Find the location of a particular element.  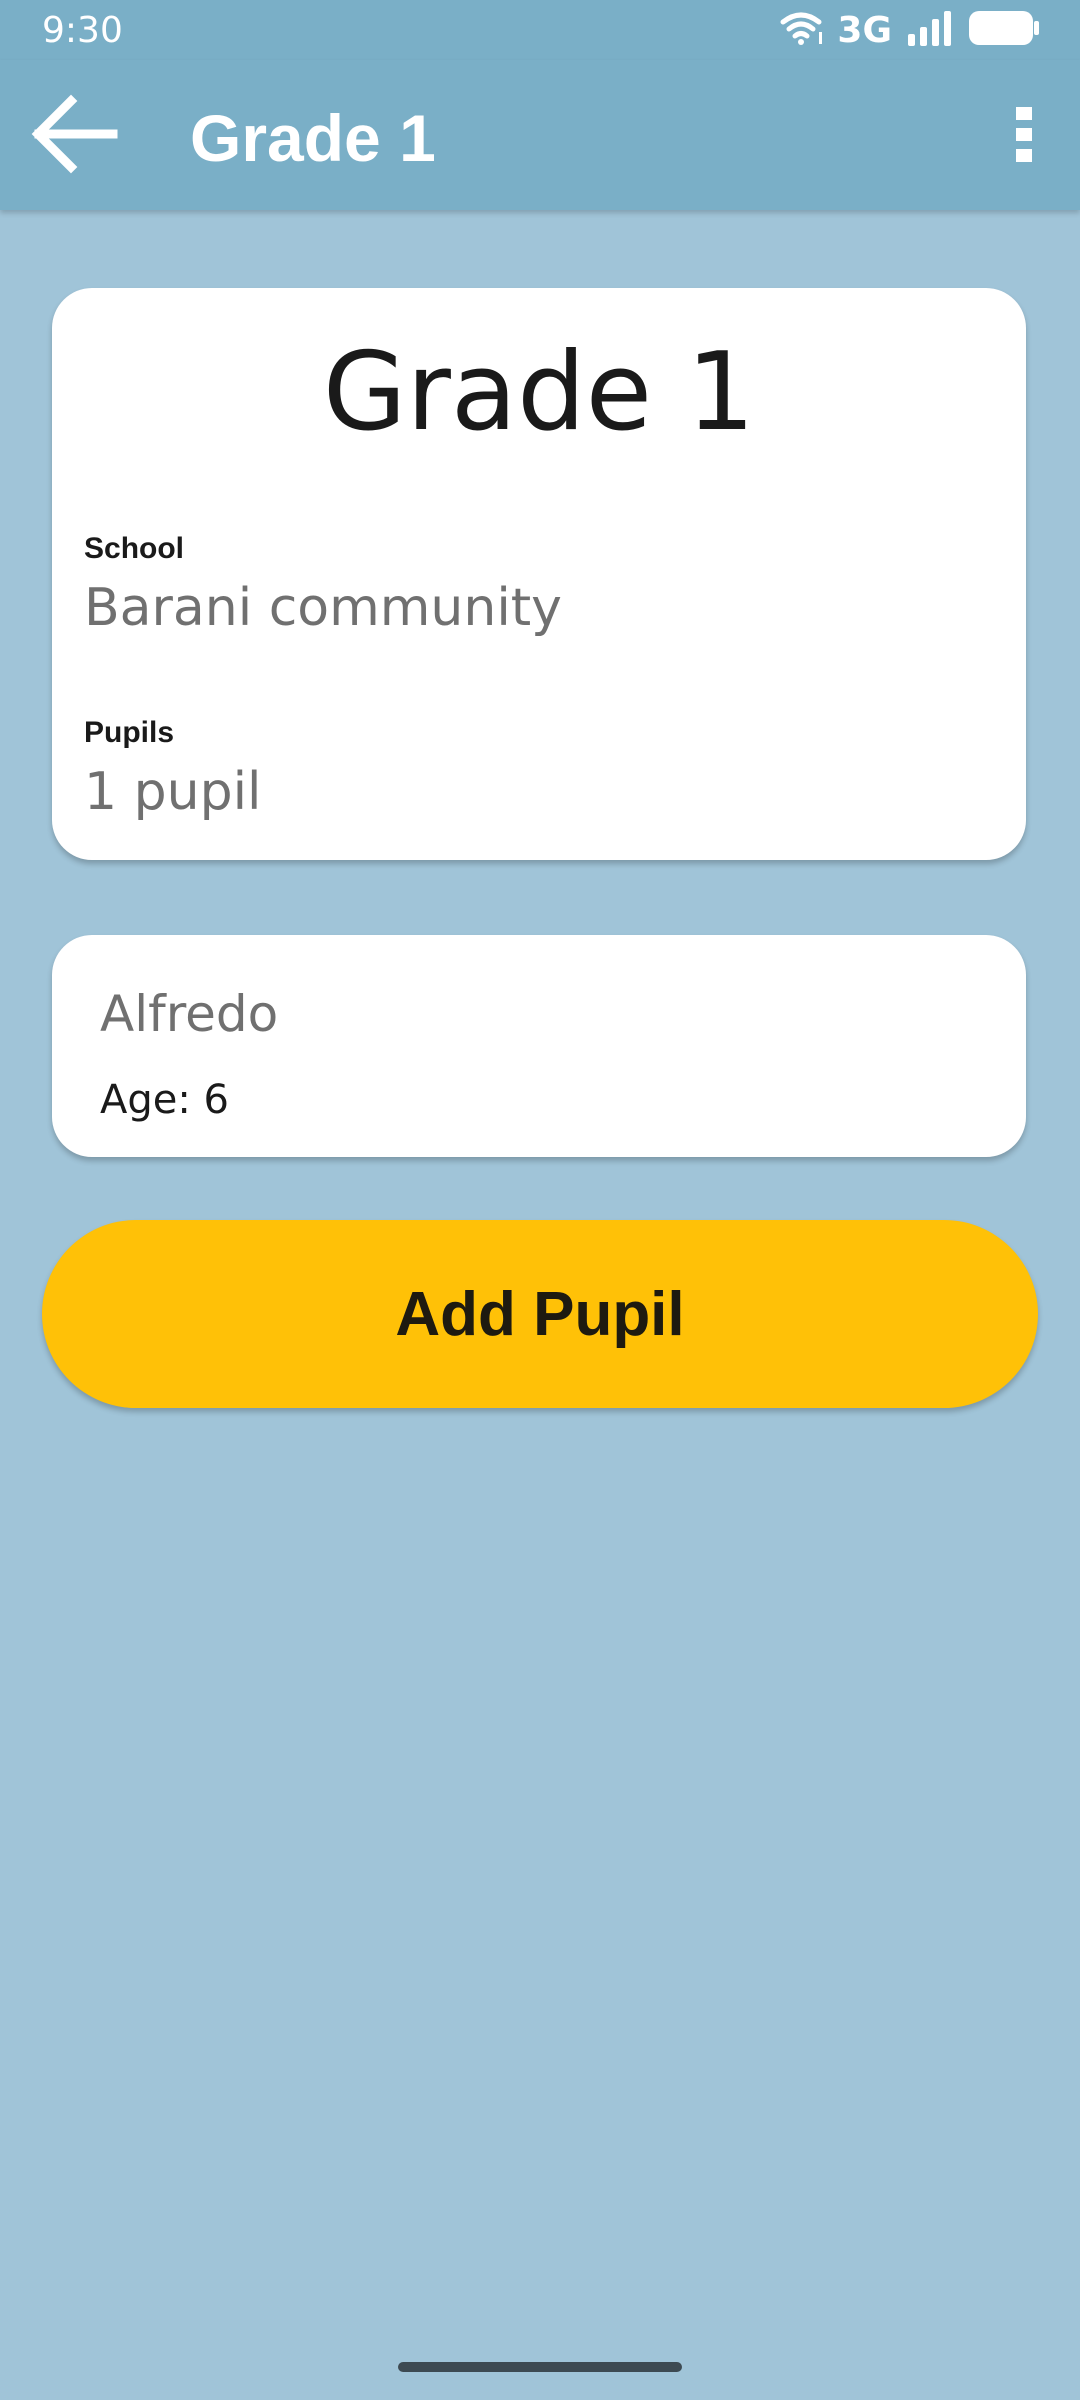

status-icons: 3G is located at coordinates (909, 30).